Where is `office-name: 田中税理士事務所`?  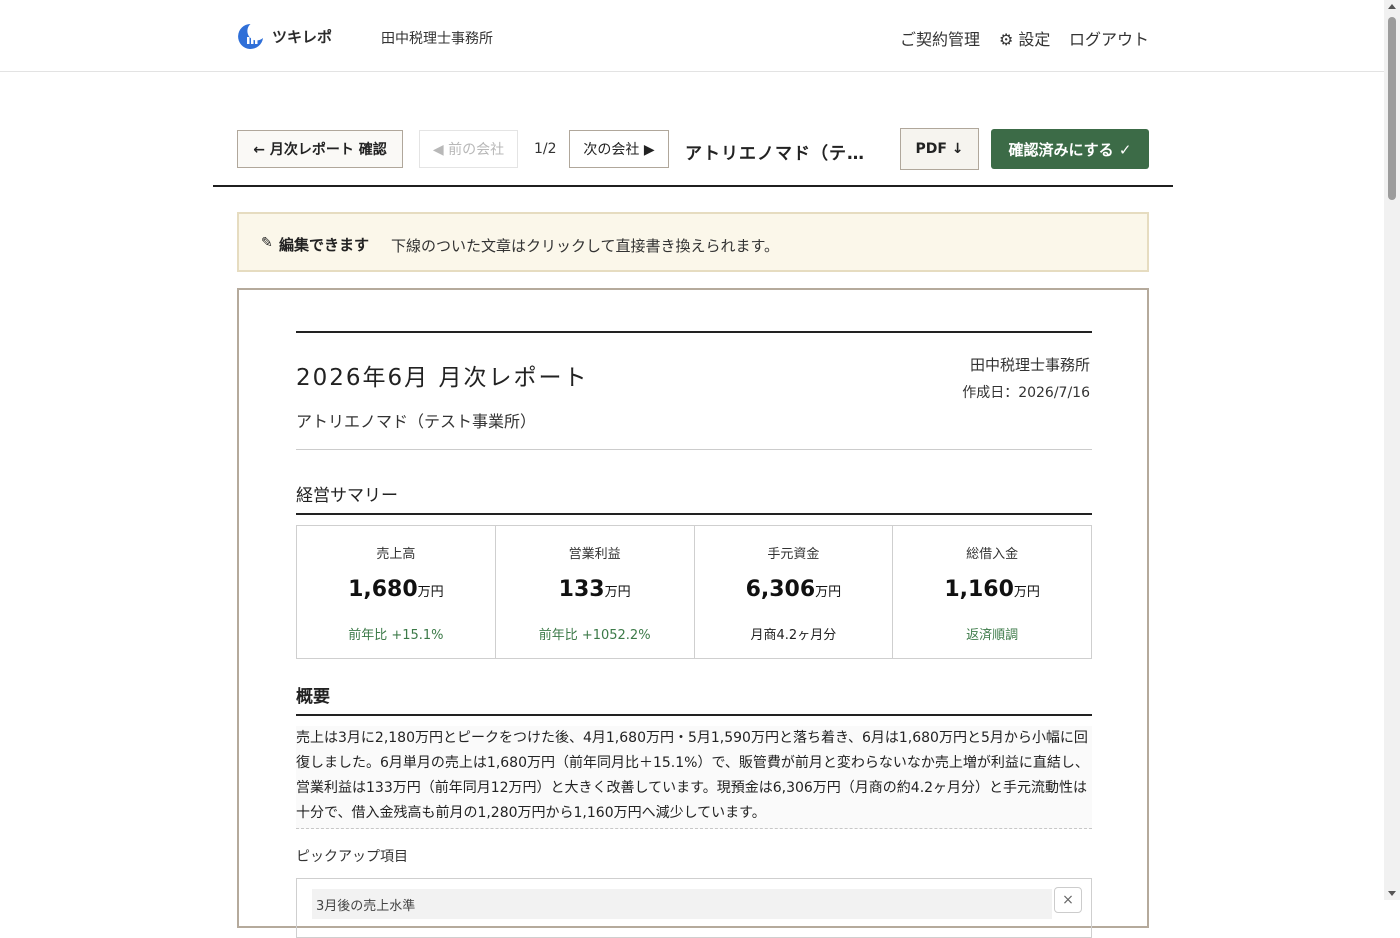
office-name: 田中税理士事務所 is located at coordinates (437, 39).